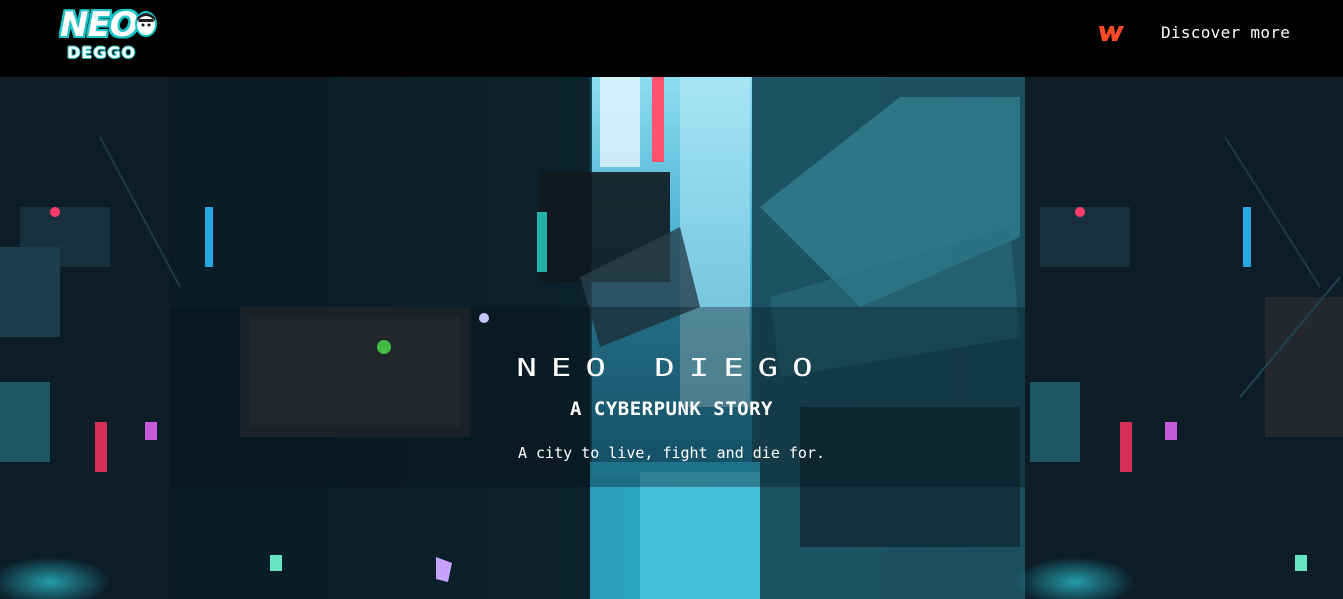 The width and height of the screenshot is (1343, 599). What do you see at coordinates (1111, 33) in the screenshot?
I see `w-logo-icon` at bounding box center [1111, 33].